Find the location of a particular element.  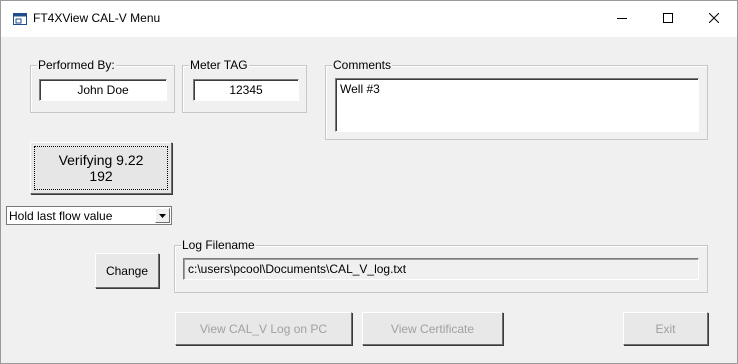

window-title: FT4XView CAL-V Menu is located at coordinates (97, 18).